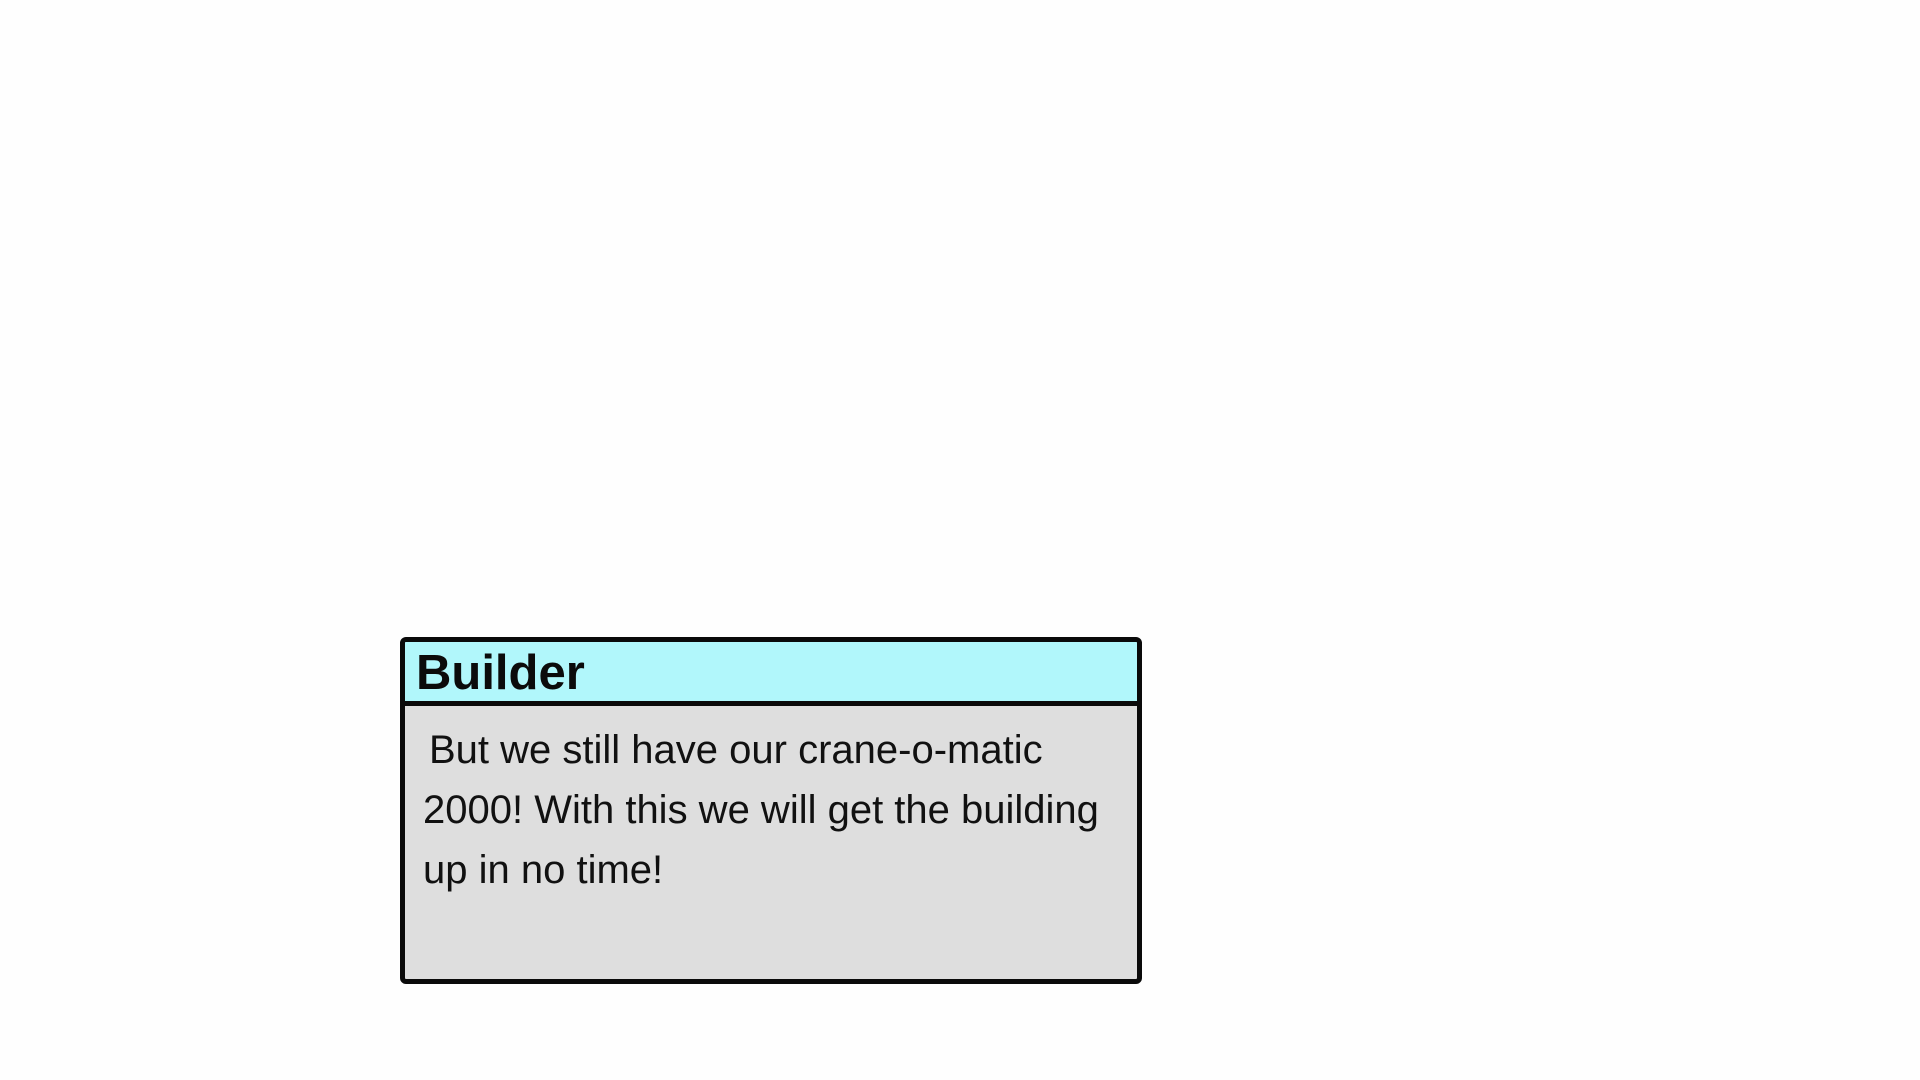 This screenshot has height=1080, width=1920. What do you see at coordinates (500, 673) in the screenshot?
I see `speaker-name: Builder` at bounding box center [500, 673].